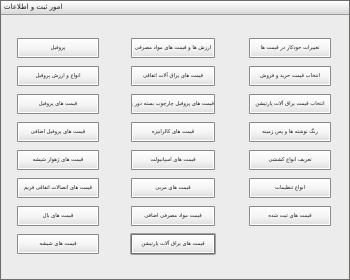  I want to click on galvanized-prices-button: قیمت های کالرانیزه, so click(173, 132).